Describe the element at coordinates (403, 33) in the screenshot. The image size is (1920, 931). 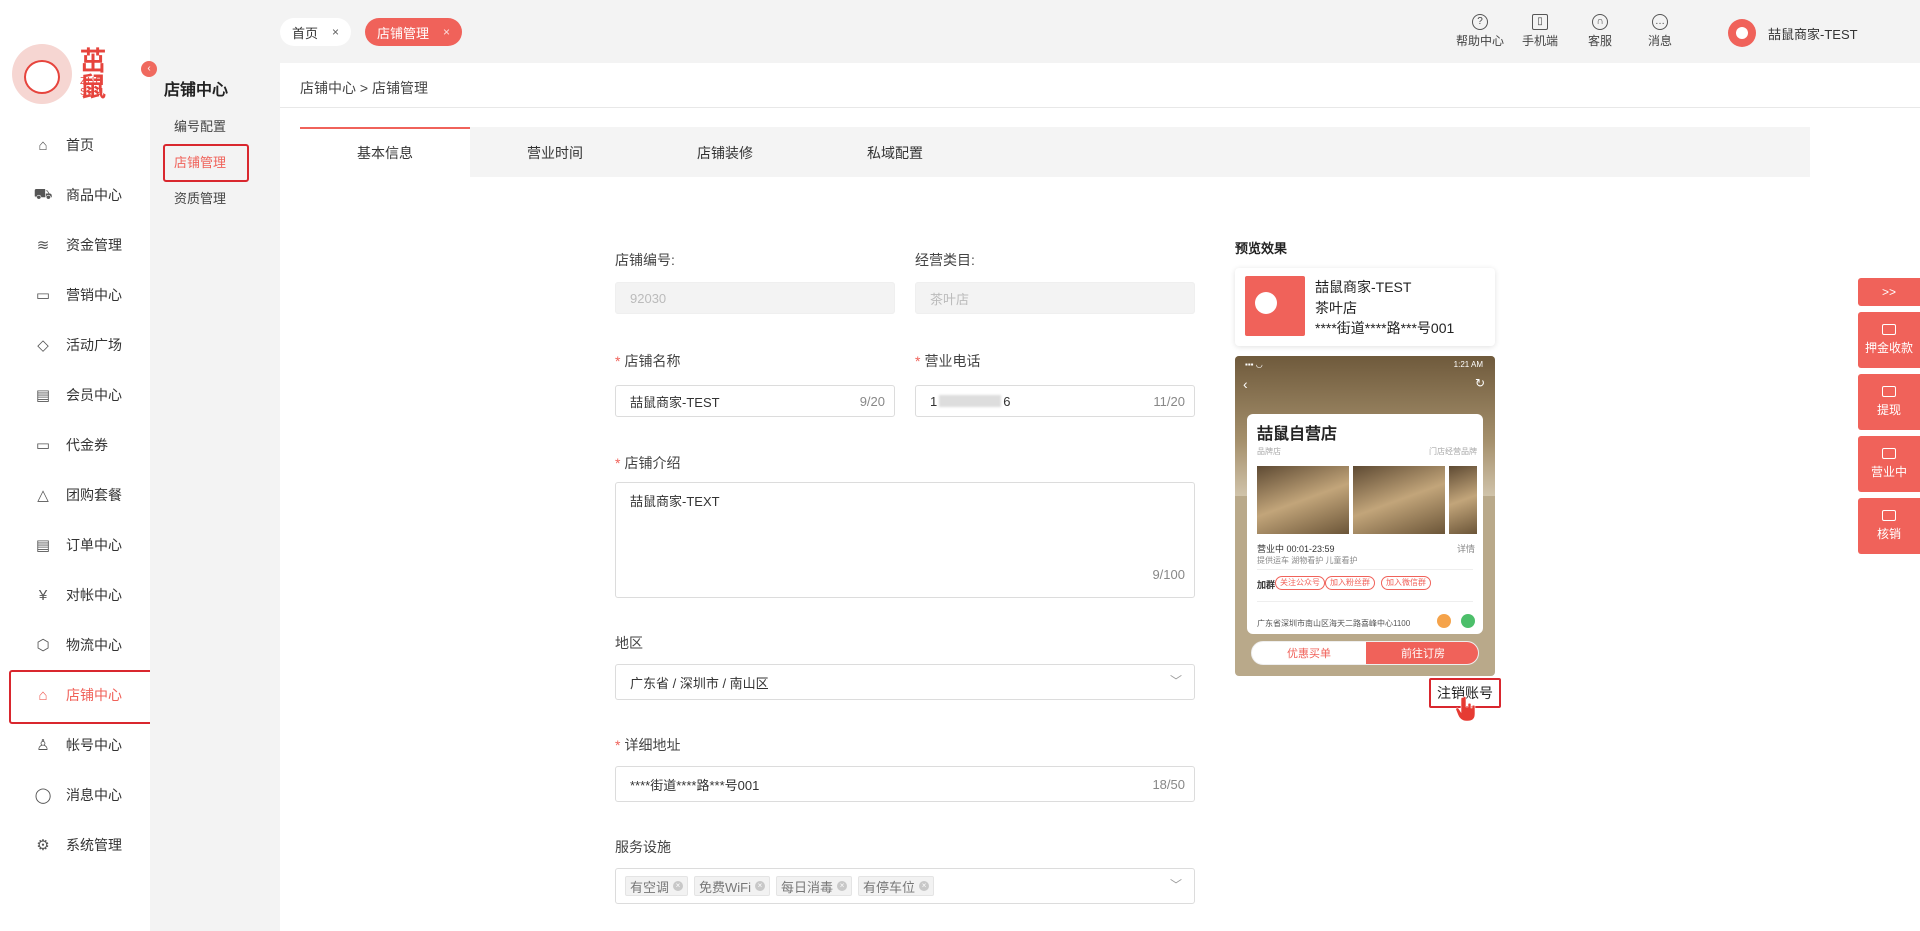
I see `tab-store-label: 店铺管理` at that location.